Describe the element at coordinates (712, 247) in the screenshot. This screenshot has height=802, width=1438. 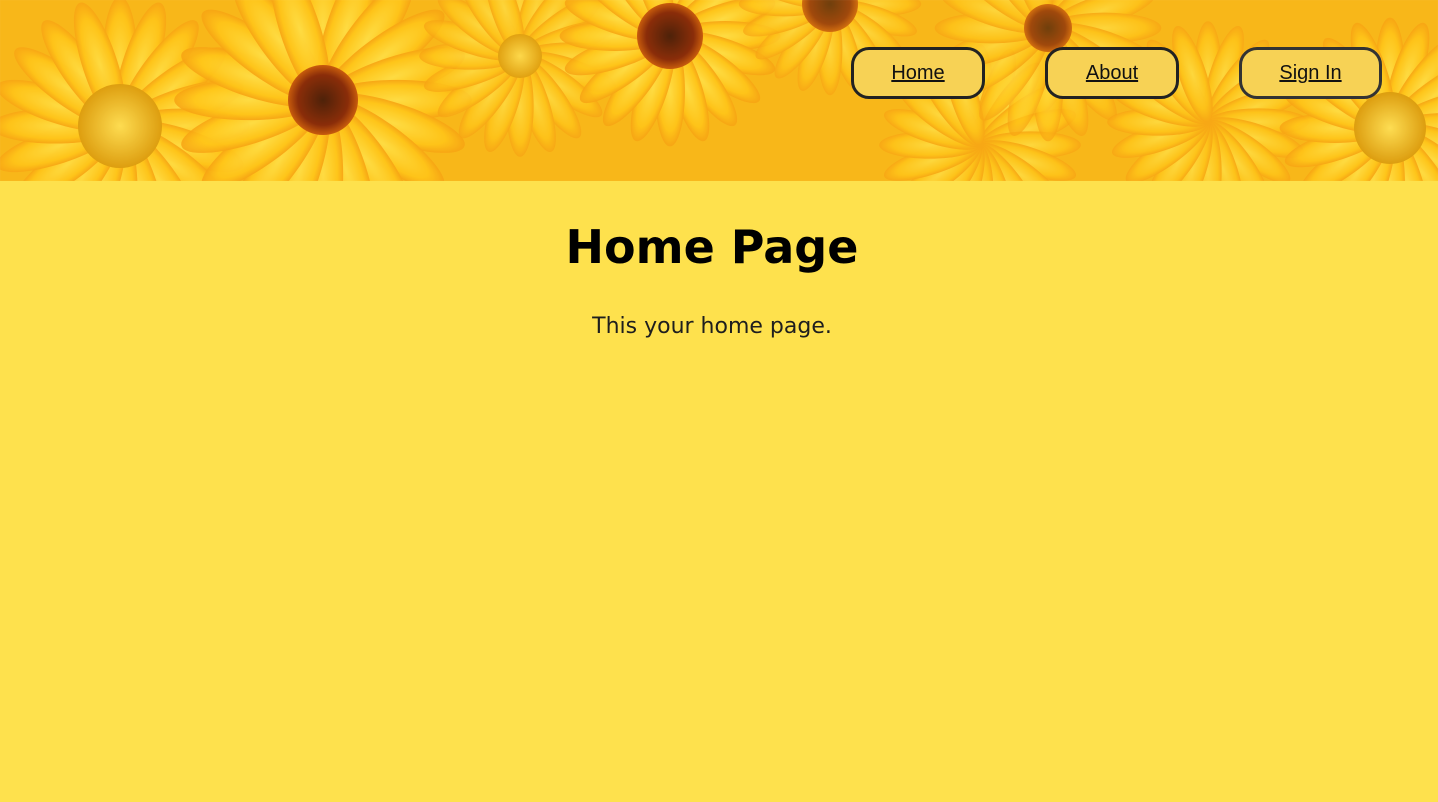
I see `page-title: Home Page` at that location.